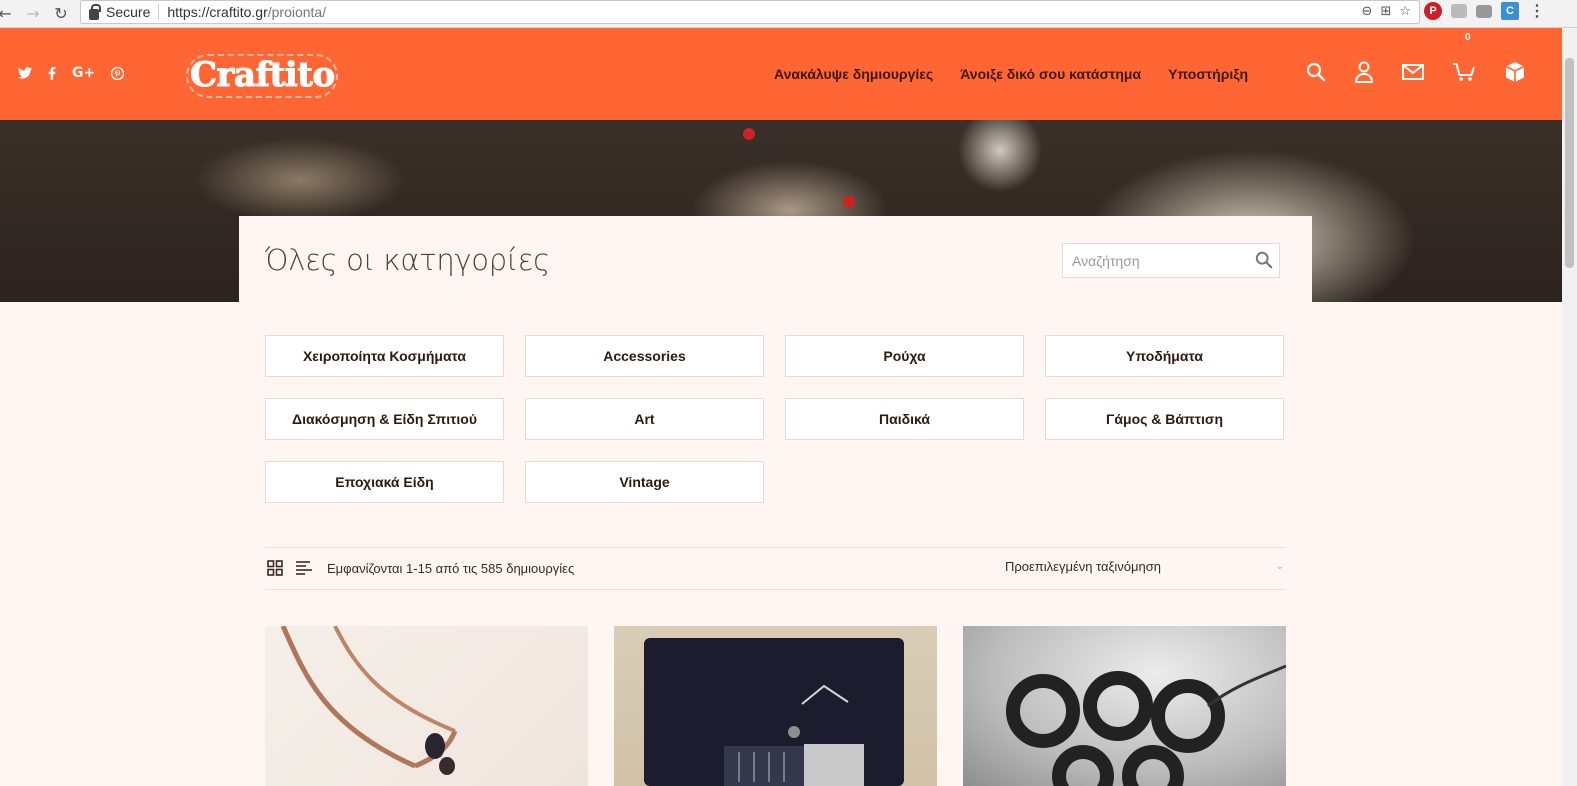 This screenshot has height=786, width=1577. What do you see at coordinates (118, 73) in the screenshot?
I see `pinterest-icon` at bounding box center [118, 73].